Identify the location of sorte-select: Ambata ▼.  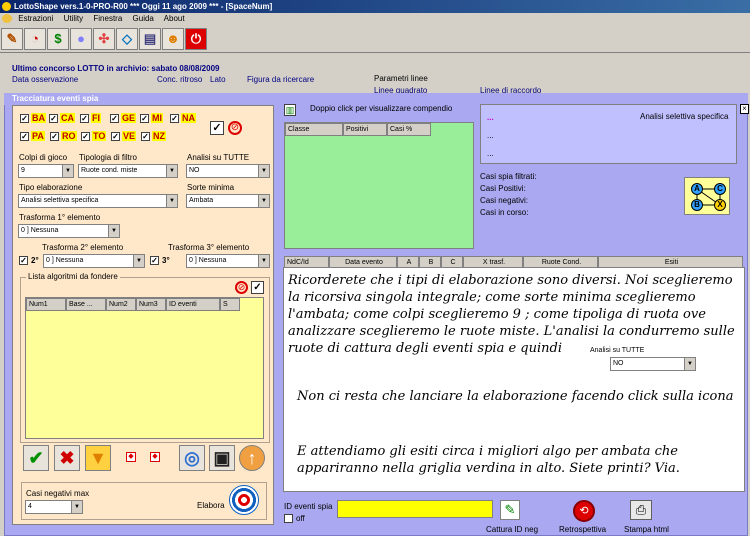
(228, 201).